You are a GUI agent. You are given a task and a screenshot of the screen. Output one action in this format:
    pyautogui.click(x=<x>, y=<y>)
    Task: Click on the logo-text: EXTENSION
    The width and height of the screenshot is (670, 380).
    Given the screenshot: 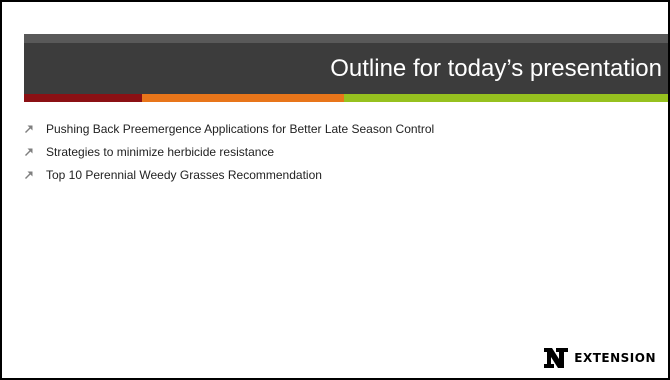 What is the action you would take?
    pyautogui.click(x=615, y=358)
    